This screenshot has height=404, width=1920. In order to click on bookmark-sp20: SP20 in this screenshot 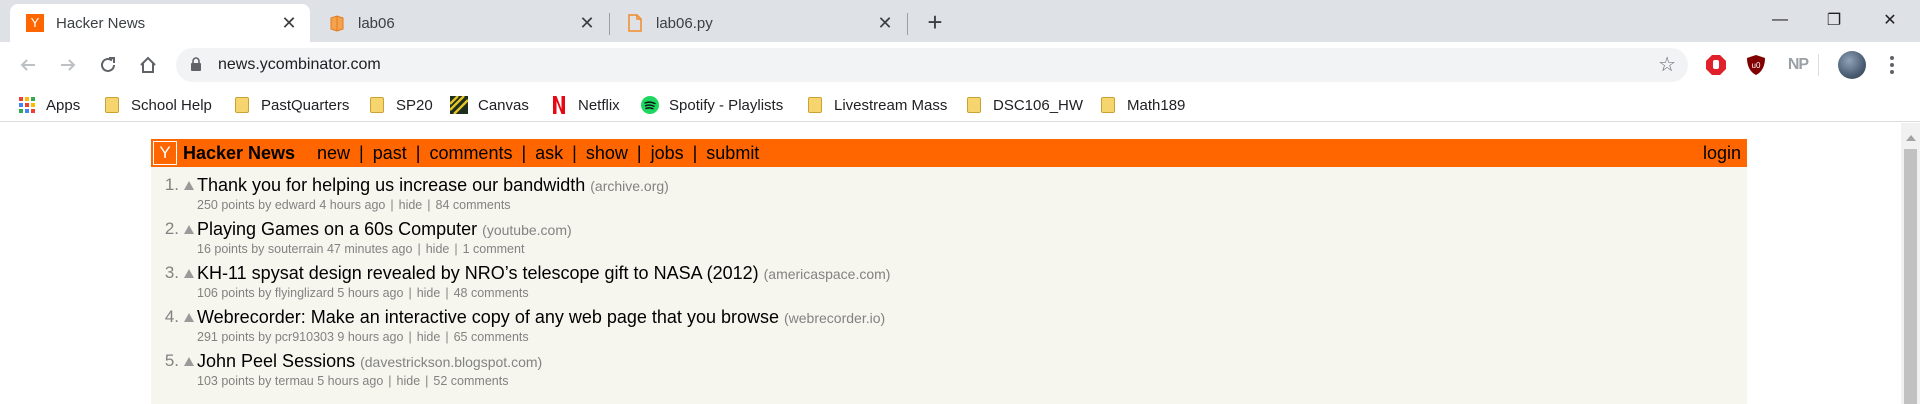, I will do `click(400, 105)`.